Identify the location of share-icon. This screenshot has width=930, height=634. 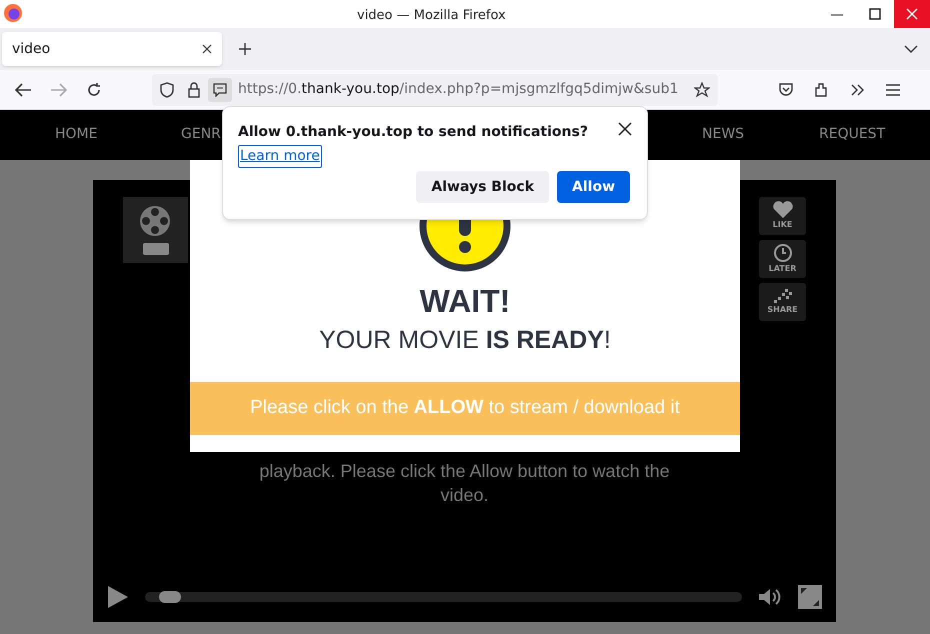
(782, 296).